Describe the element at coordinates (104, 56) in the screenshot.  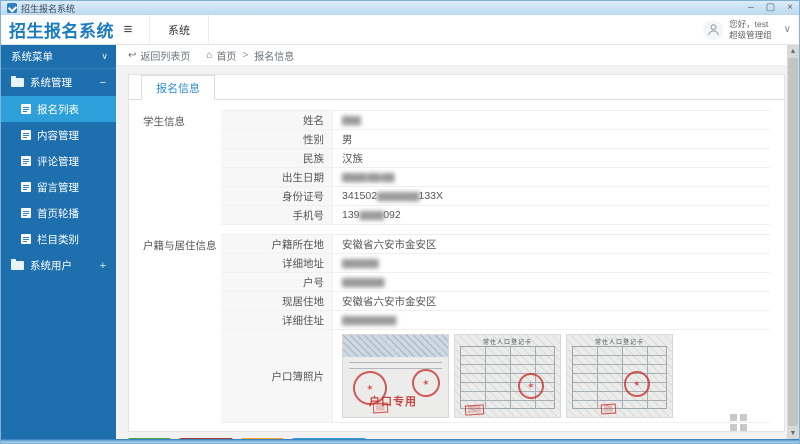
I see `chevron-down-icon: ∨` at that location.